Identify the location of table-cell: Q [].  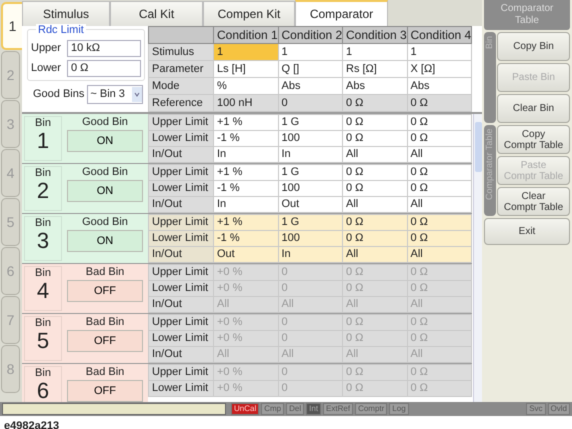
(310, 69).